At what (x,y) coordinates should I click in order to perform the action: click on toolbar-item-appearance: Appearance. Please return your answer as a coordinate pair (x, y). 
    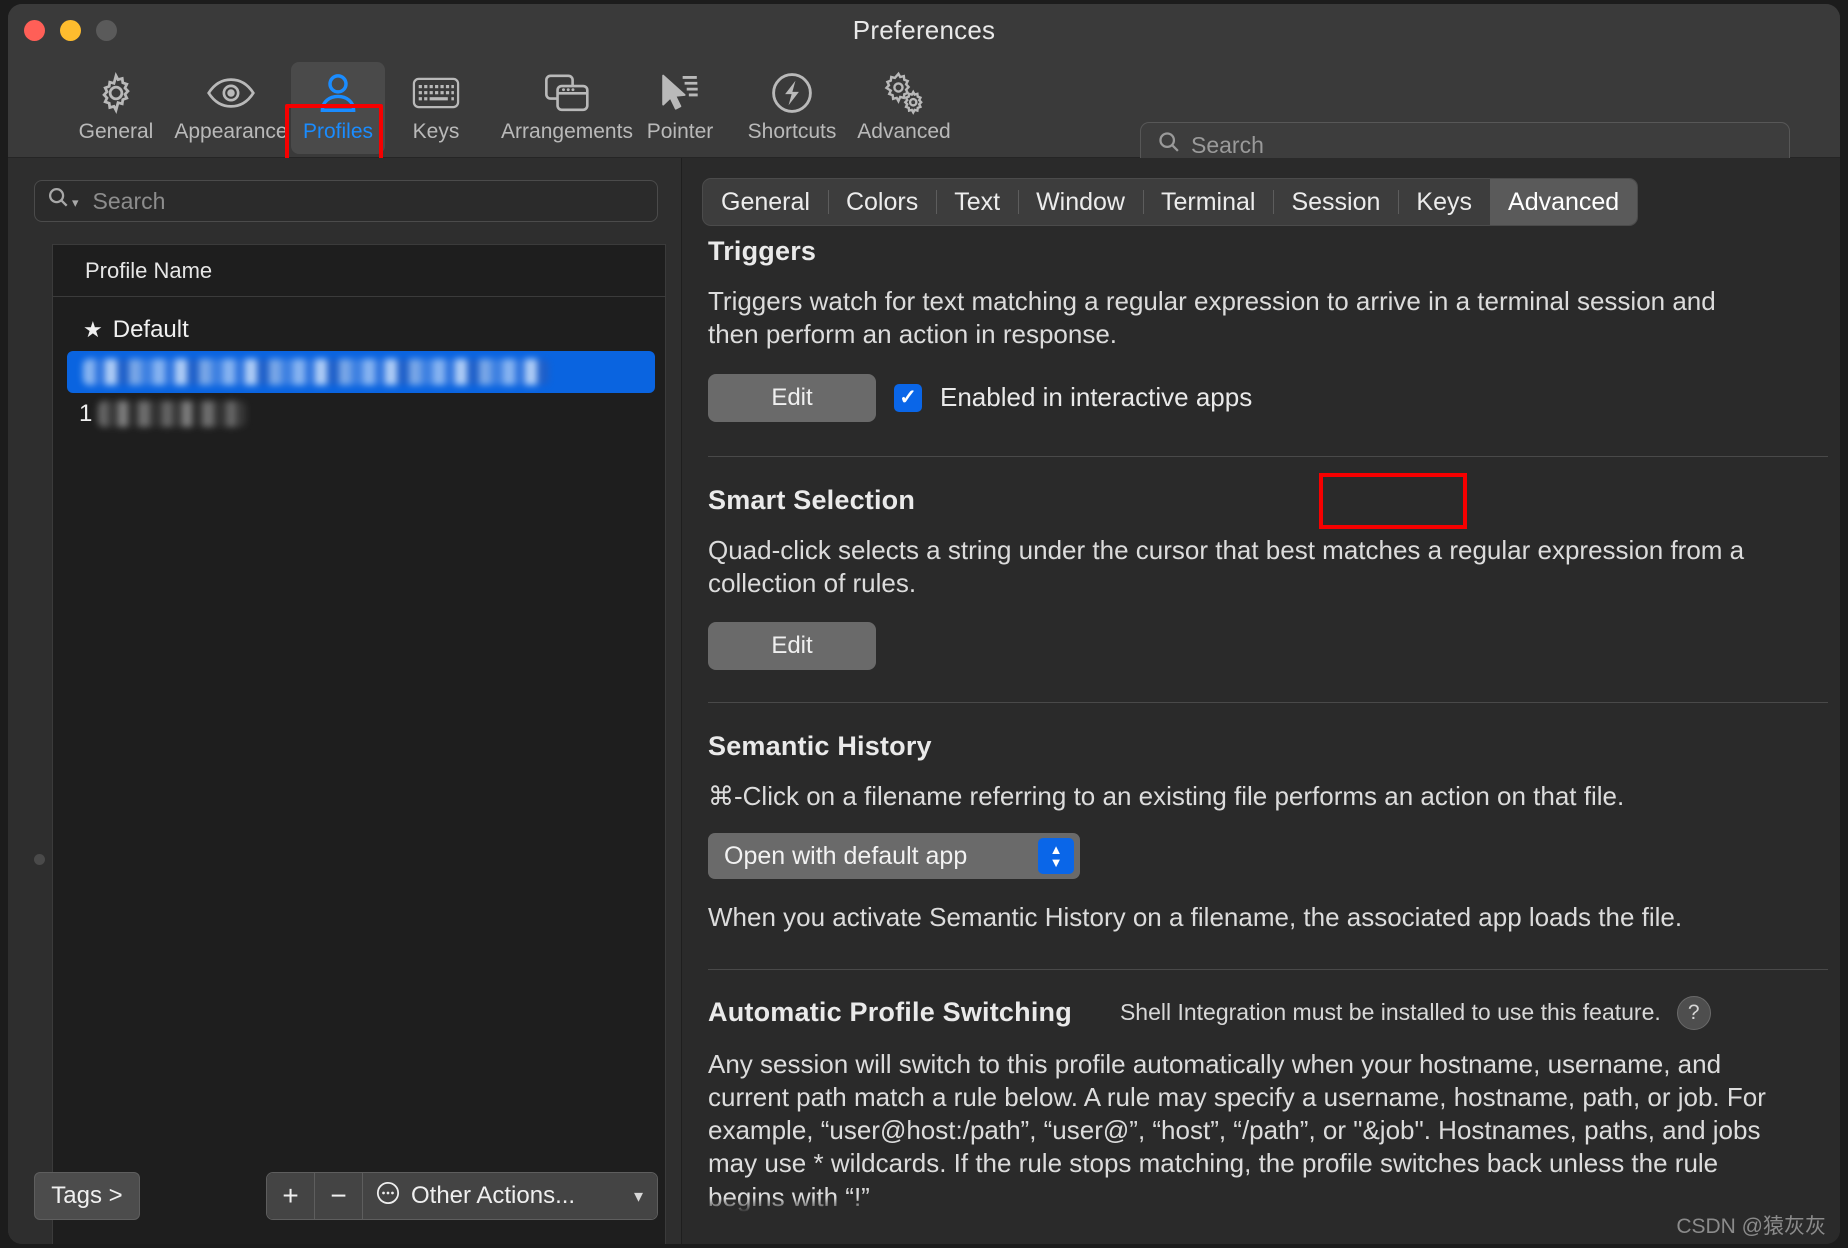
    Looking at the image, I should click on (231, 108).